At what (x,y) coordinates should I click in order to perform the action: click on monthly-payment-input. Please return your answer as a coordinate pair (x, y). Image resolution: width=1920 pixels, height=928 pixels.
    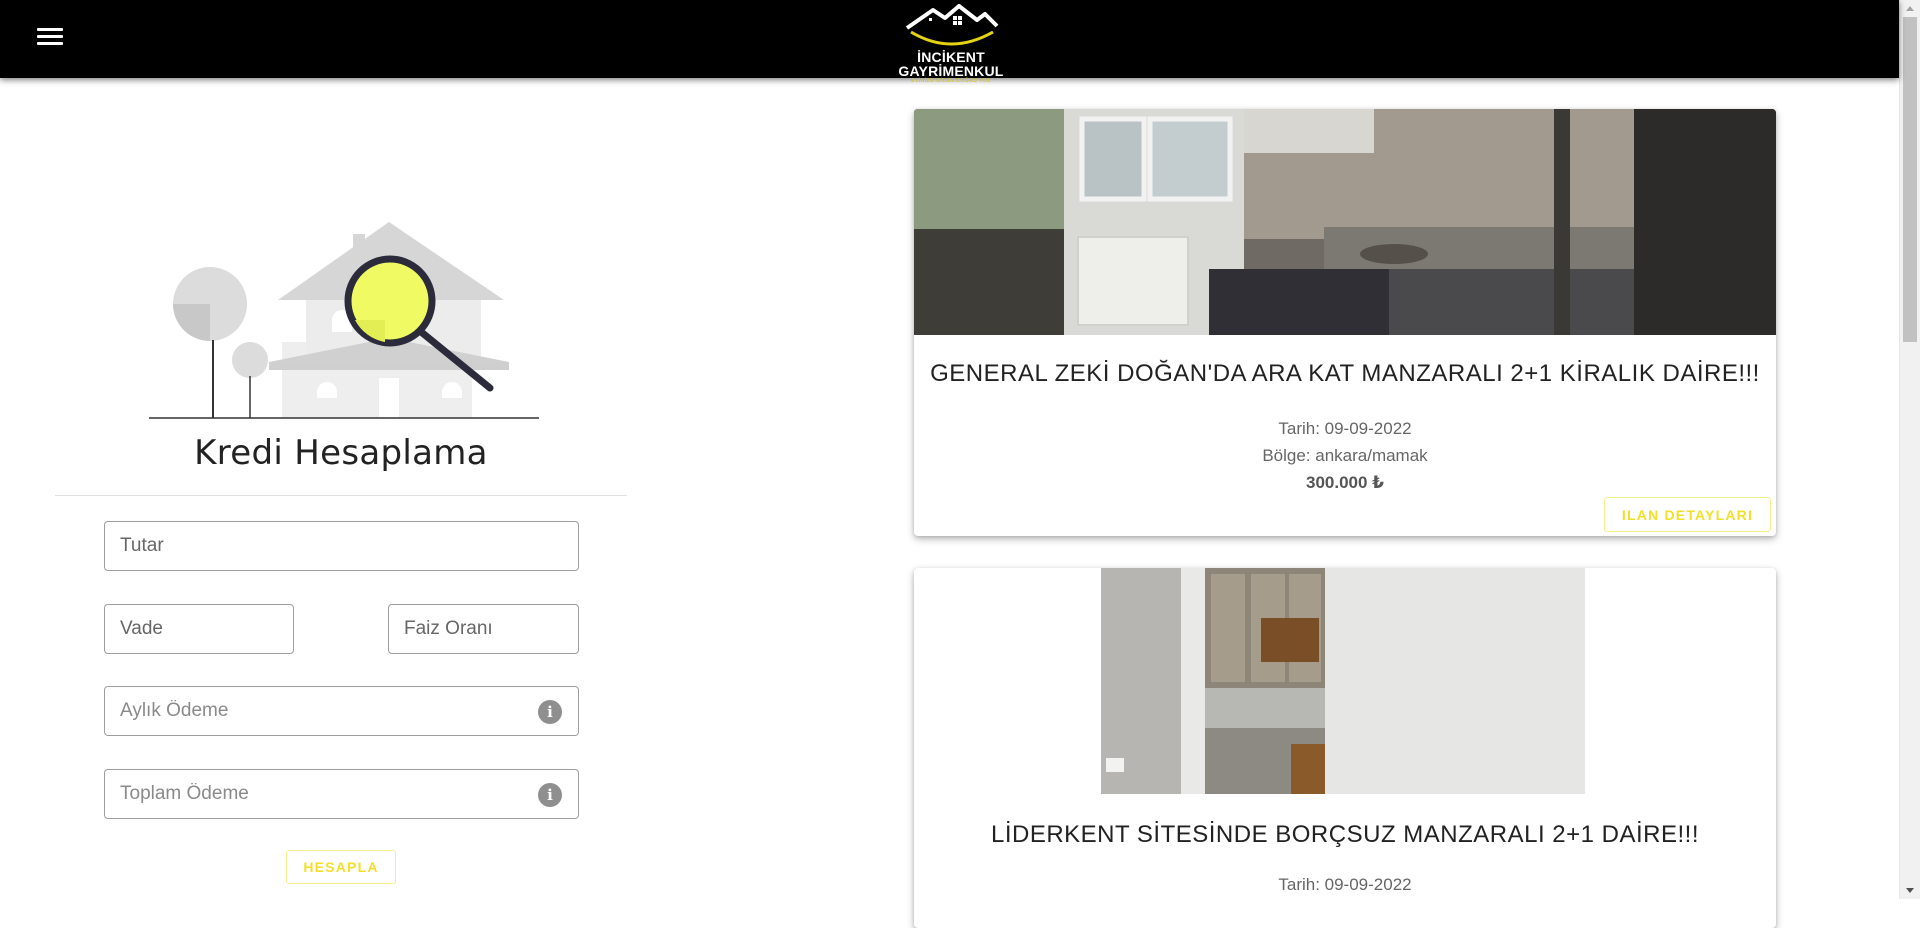
    Looking at the image, I should click on (341, 711).